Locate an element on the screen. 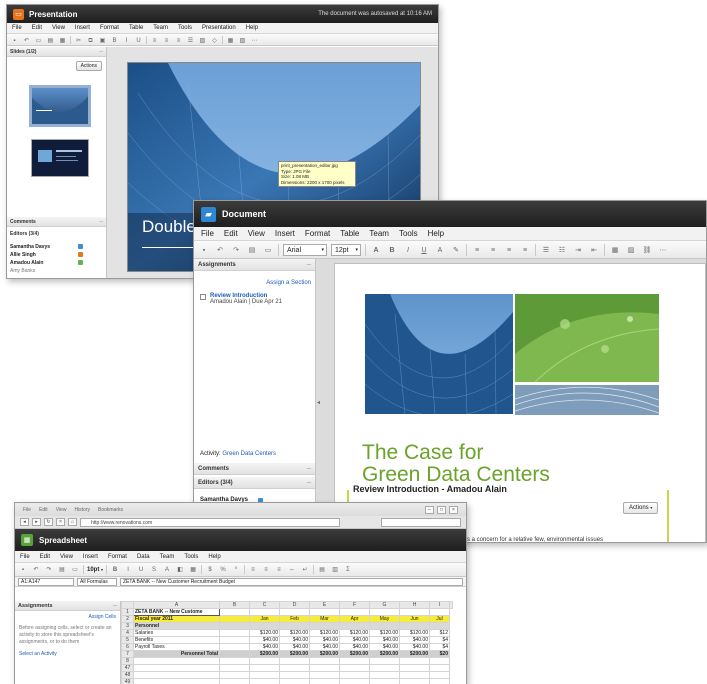 Image resolution: width=707 pixels, height=684 pixels. month-header: May is located at coordinates (384, 619).